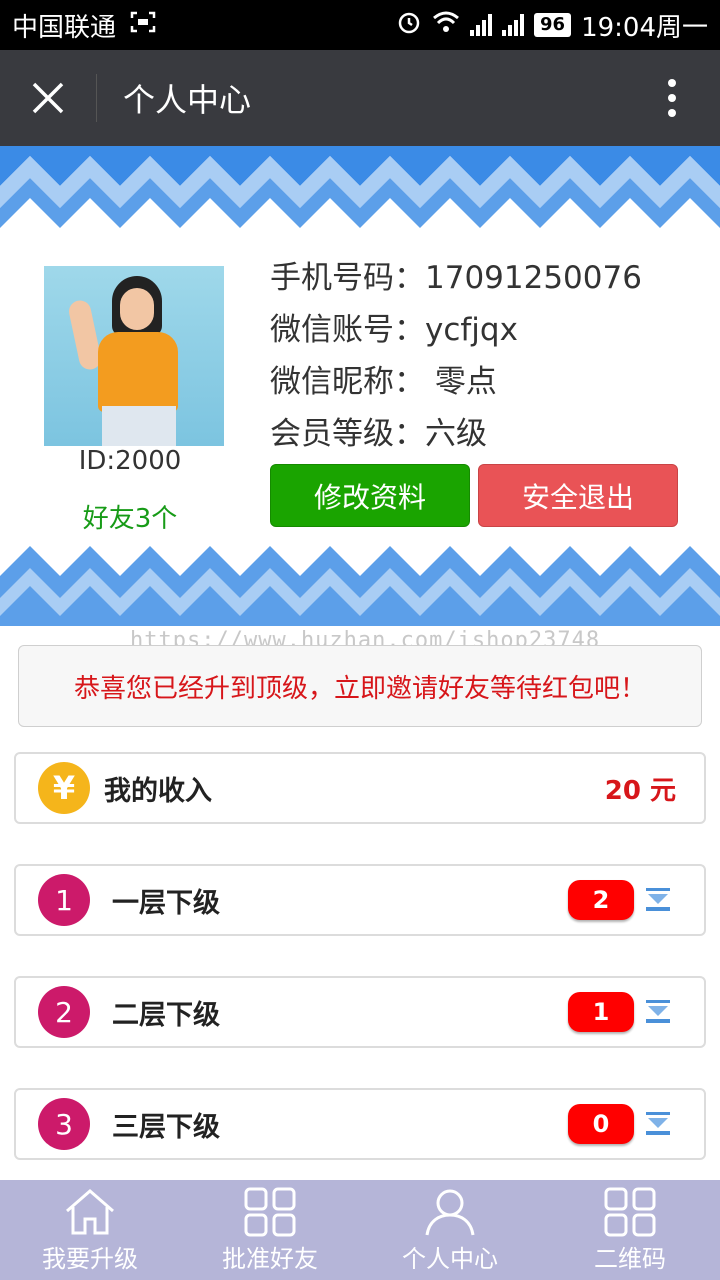  What do you see at coordinates (553, 25) in the screenshot?
I see `battery-icon: 96` at bounding box center [553, 25].